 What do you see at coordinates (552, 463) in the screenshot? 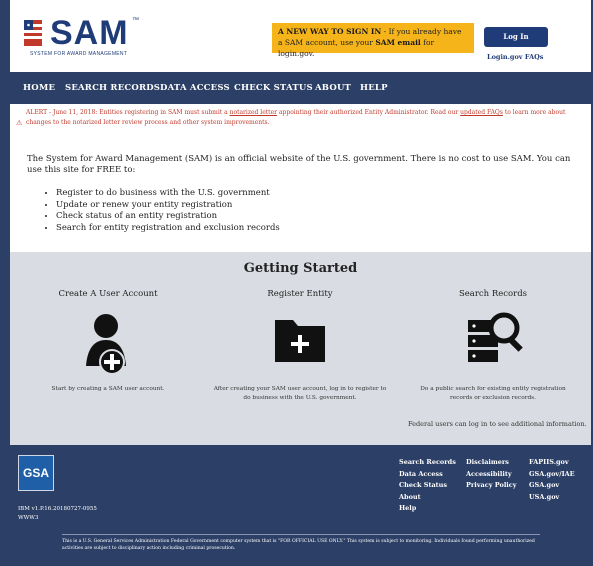
I see `footer-link: FAPIIS.gov` at bounding box center [552, 463].